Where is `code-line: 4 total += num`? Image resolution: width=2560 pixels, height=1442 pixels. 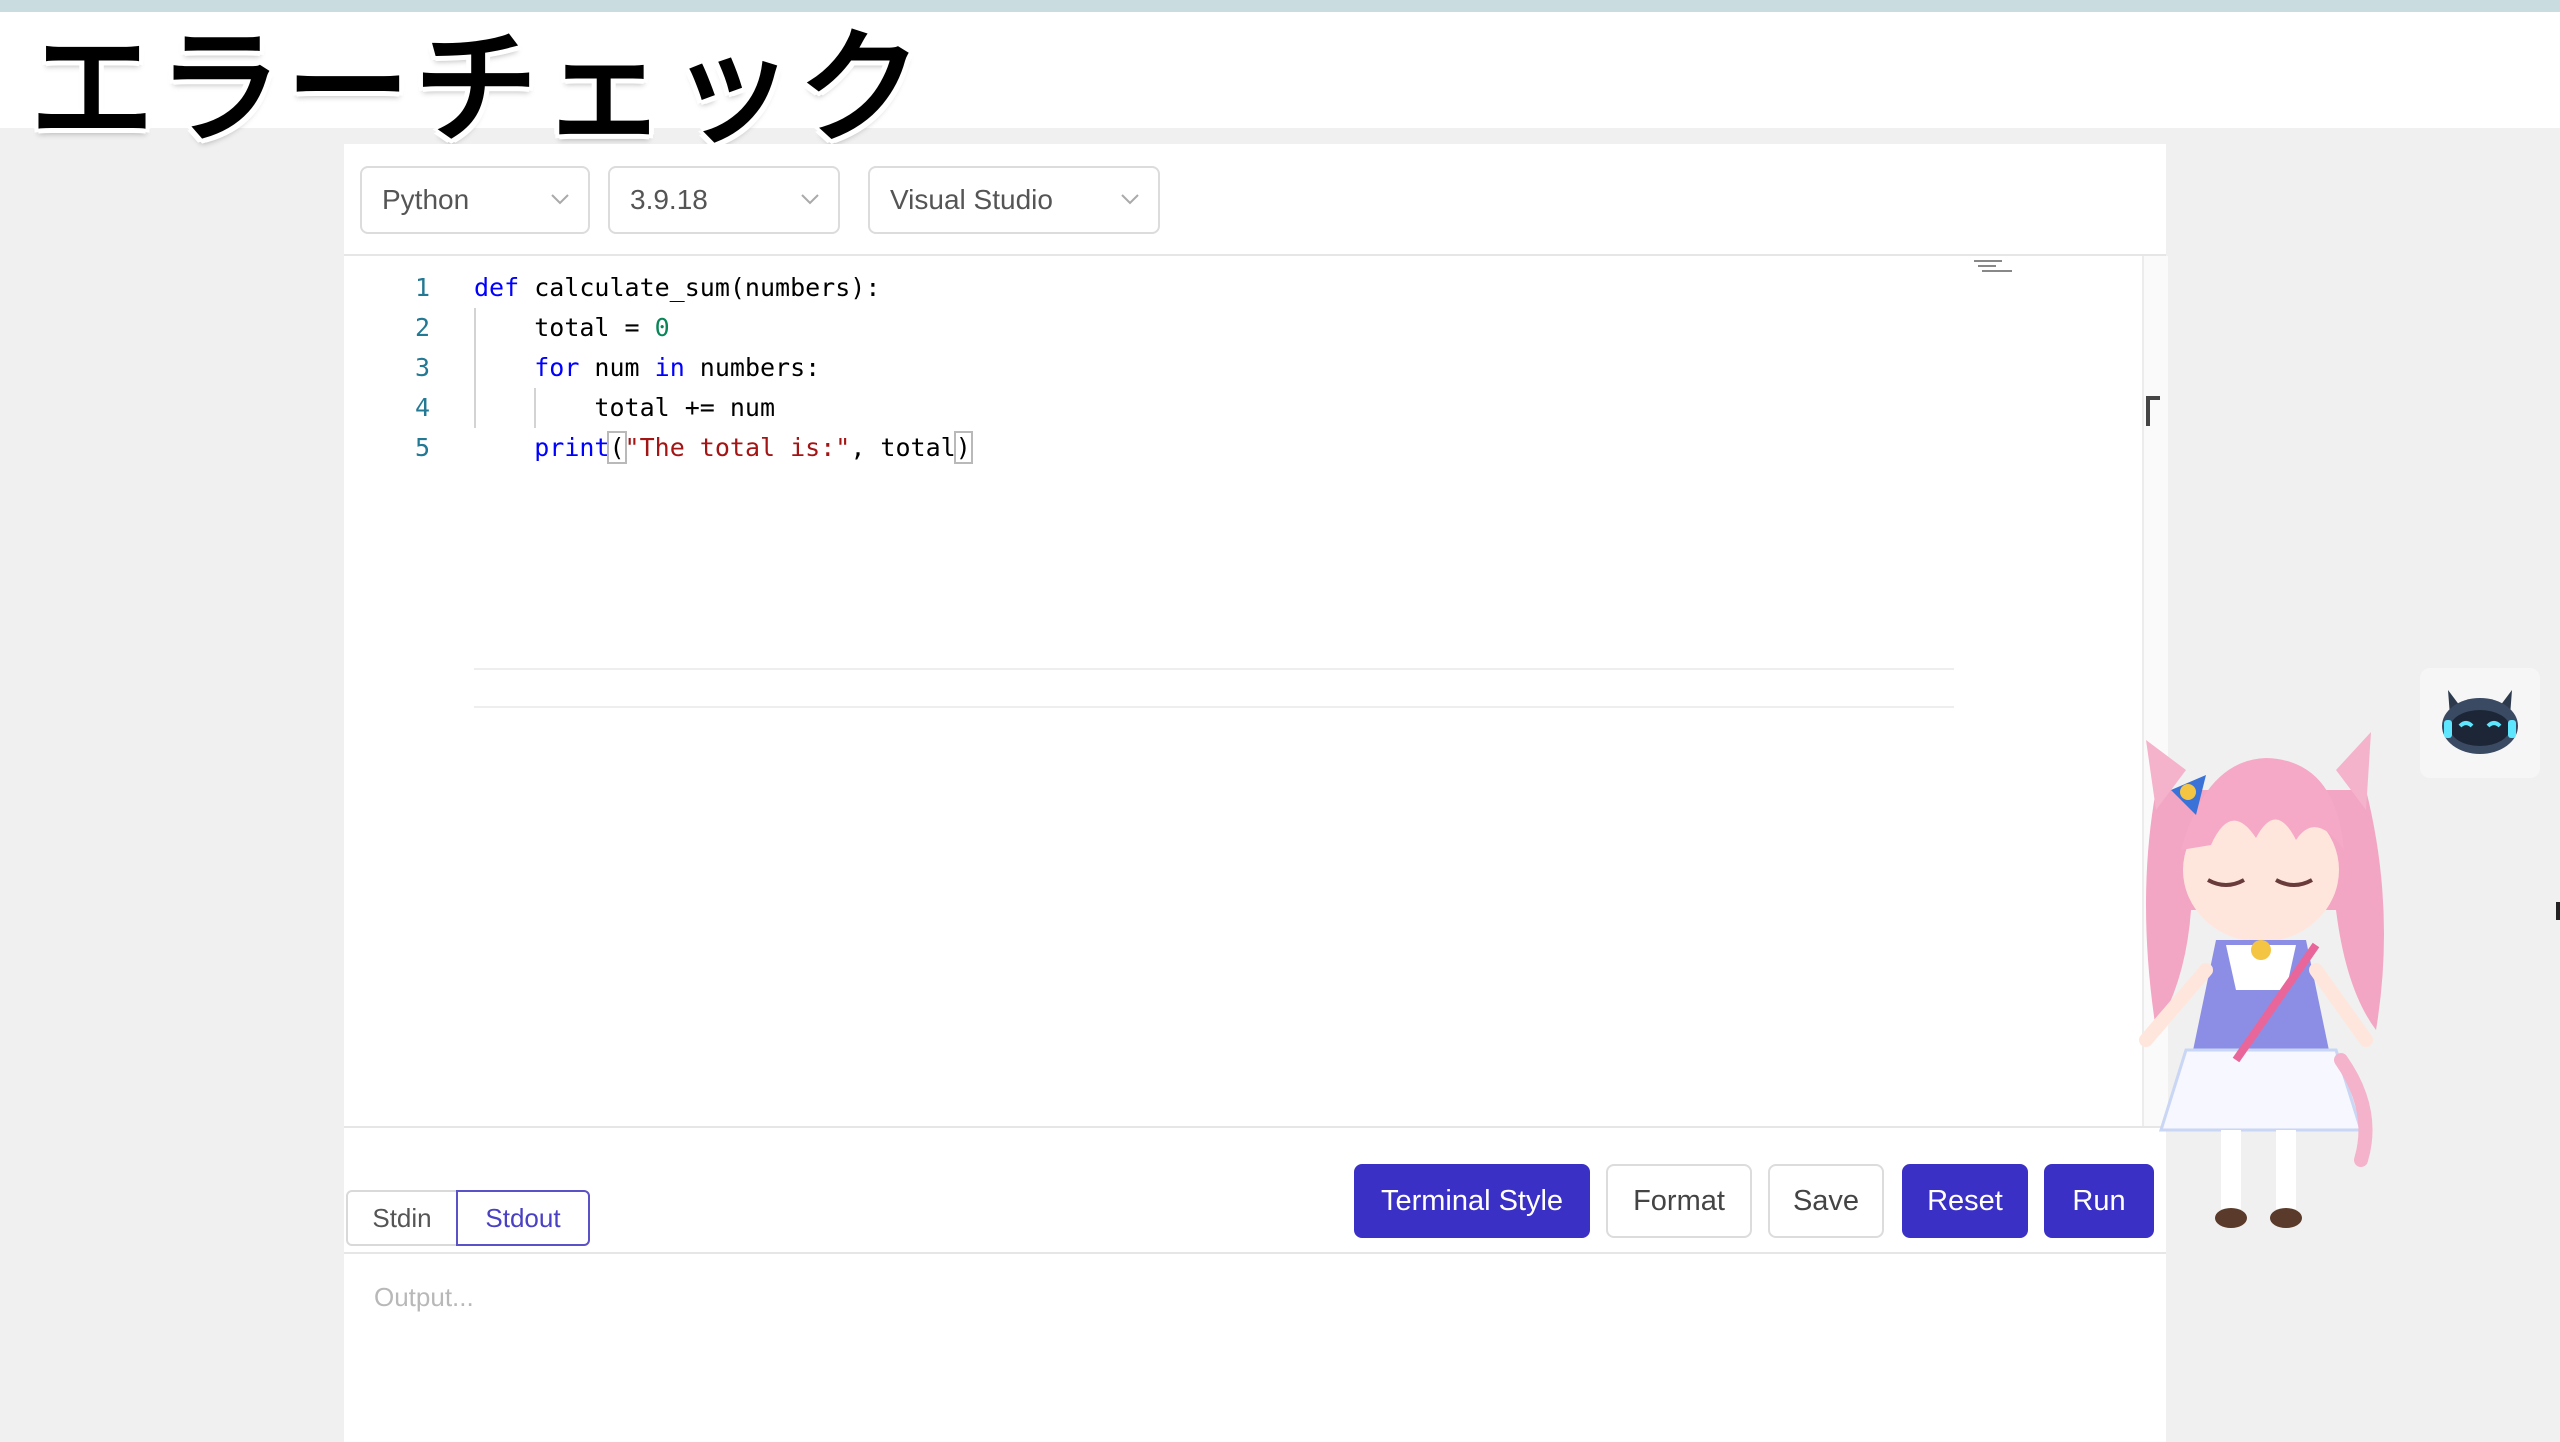 code-line: 4 total += num is located at coordinates (1149, 408).